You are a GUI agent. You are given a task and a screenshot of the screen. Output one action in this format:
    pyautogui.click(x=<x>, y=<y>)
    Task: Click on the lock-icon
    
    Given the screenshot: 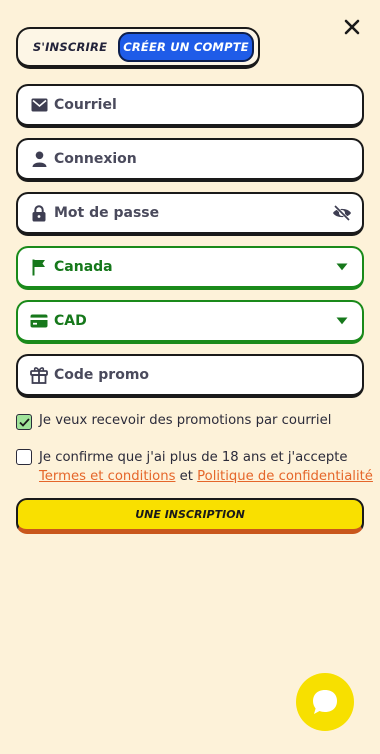 What is the action you would take?
    pyautogui.click(x=39, y=213)
    